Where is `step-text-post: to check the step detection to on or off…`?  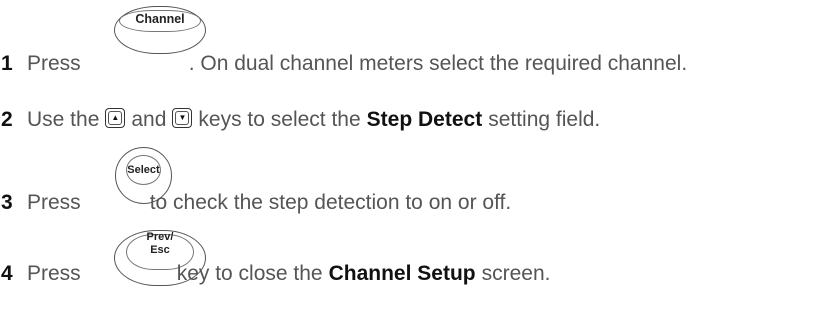
step-text-post: to check the step detection to on or off… is located at coordinates (330, 202).